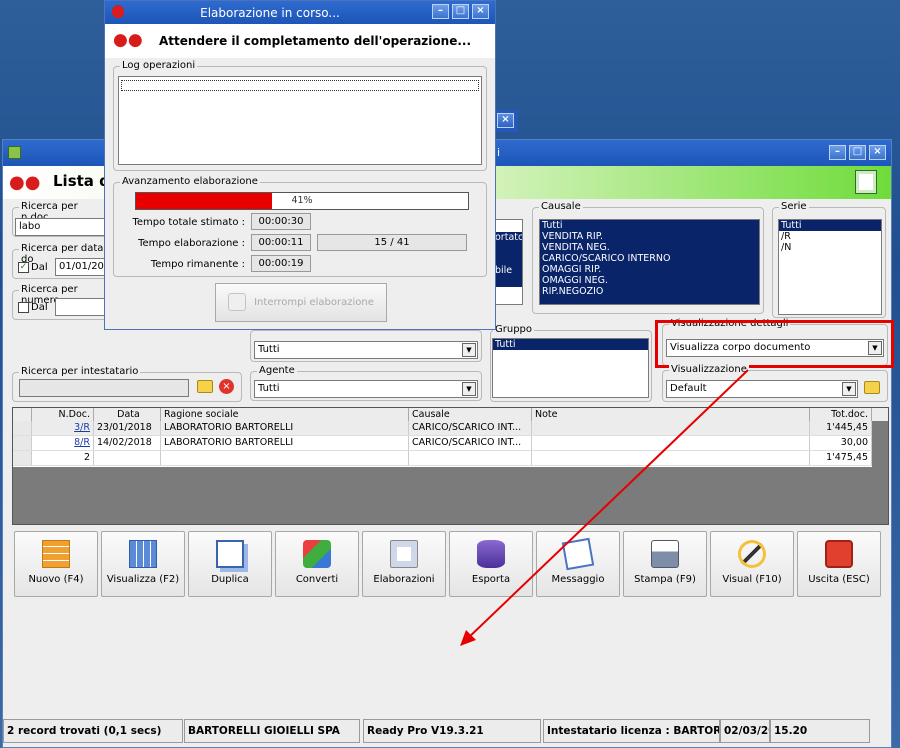  Describe the element at coordinates (440, 11) in the screenshot. I see `dialog-minimize-button: –` at that location.